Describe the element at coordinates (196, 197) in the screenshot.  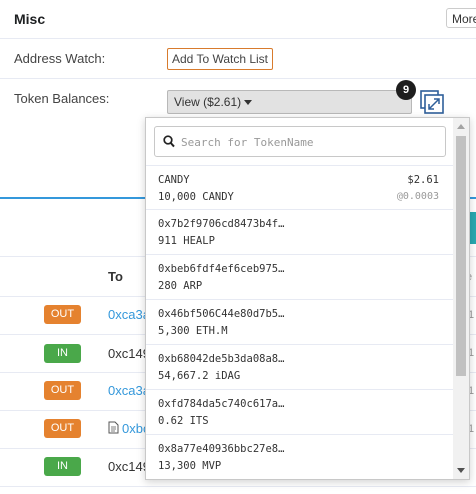
I see `token-amount: 10,000 CANDY` at that location.